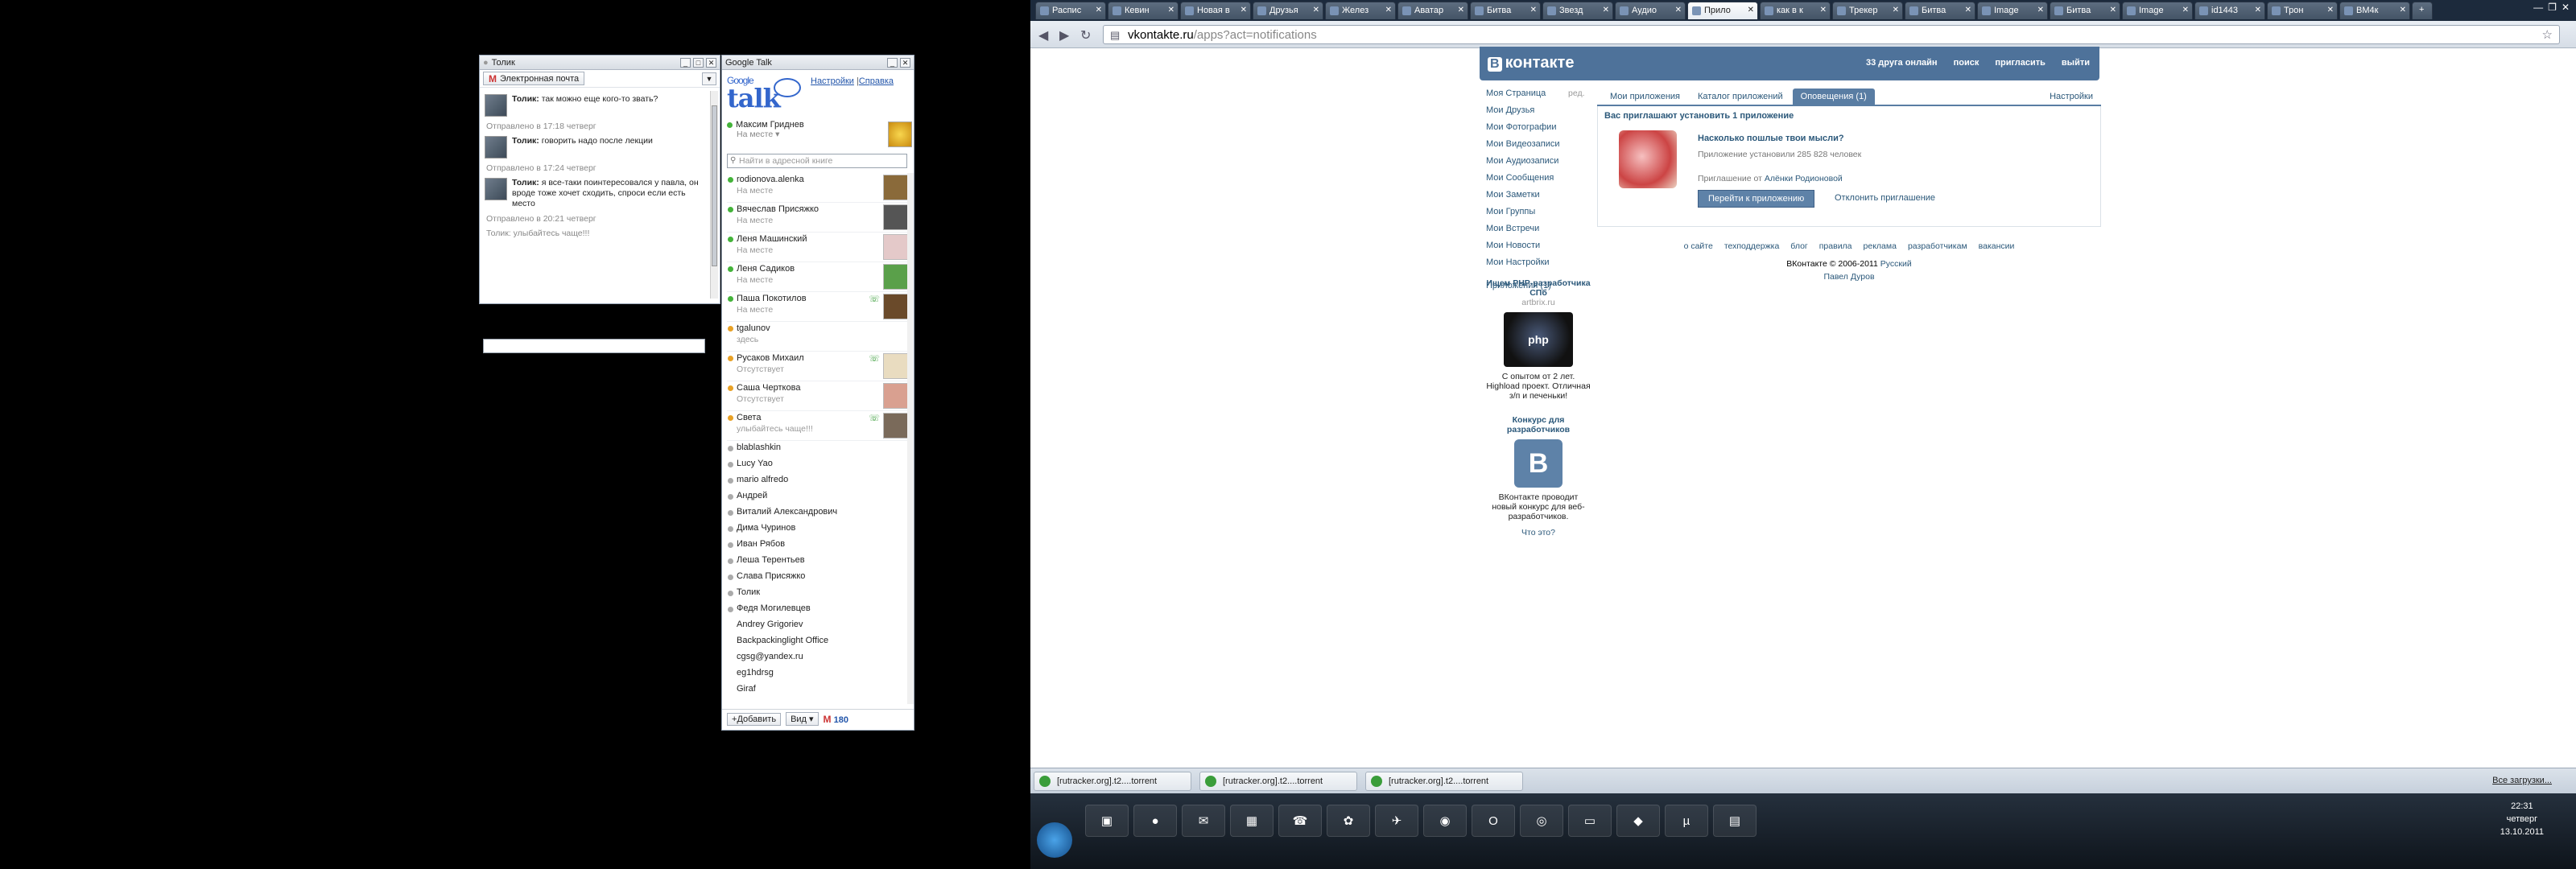 This screenshot has width=2576, height=869. I want to click on browser-tab: Прило ✕, so click(1722, 10).